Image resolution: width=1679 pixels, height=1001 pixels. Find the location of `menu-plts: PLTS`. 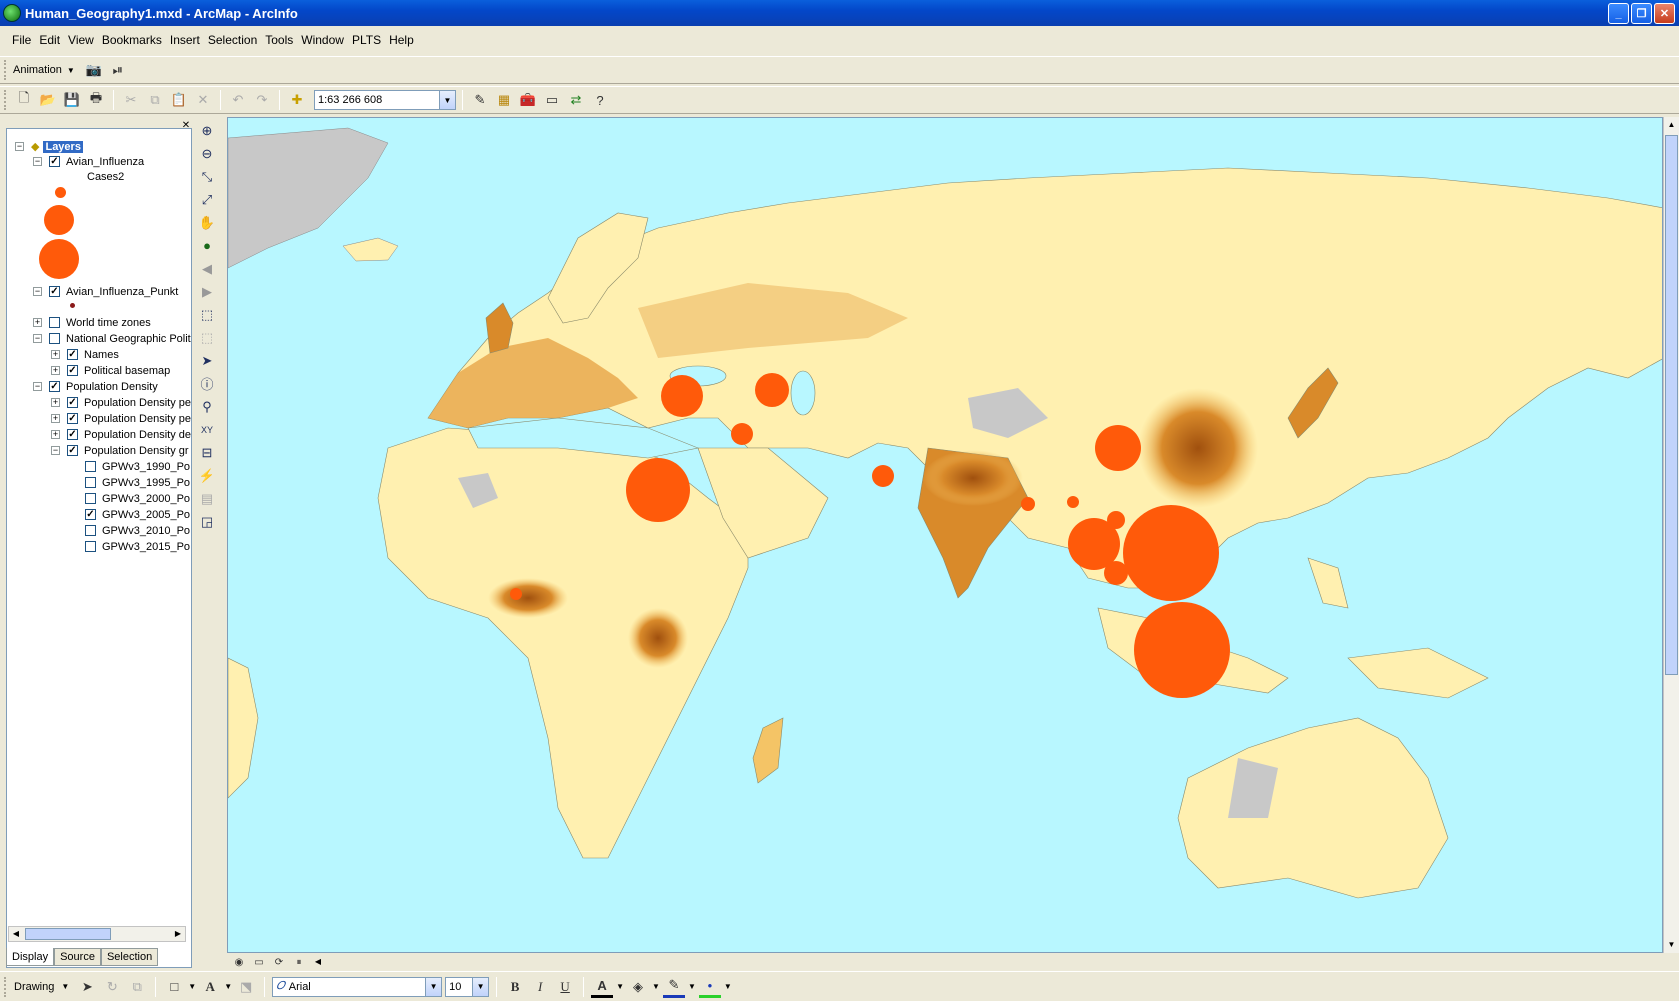

menu-plts: PLTS is located at coordinates (366, 40).